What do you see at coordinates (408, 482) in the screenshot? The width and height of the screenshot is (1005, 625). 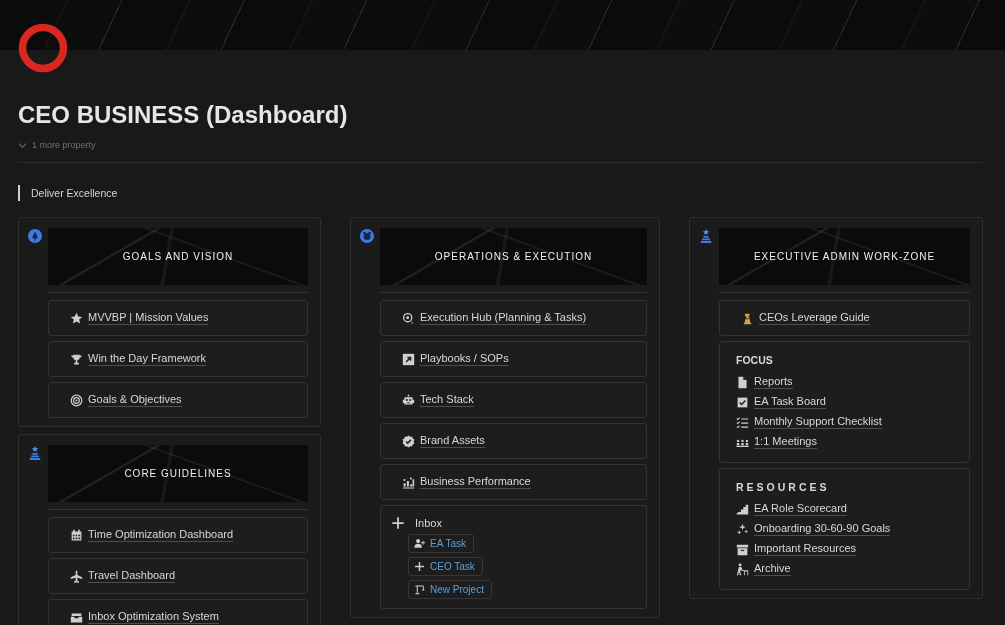 I see `bar-chart-icon` at bounding box center [408, 482].